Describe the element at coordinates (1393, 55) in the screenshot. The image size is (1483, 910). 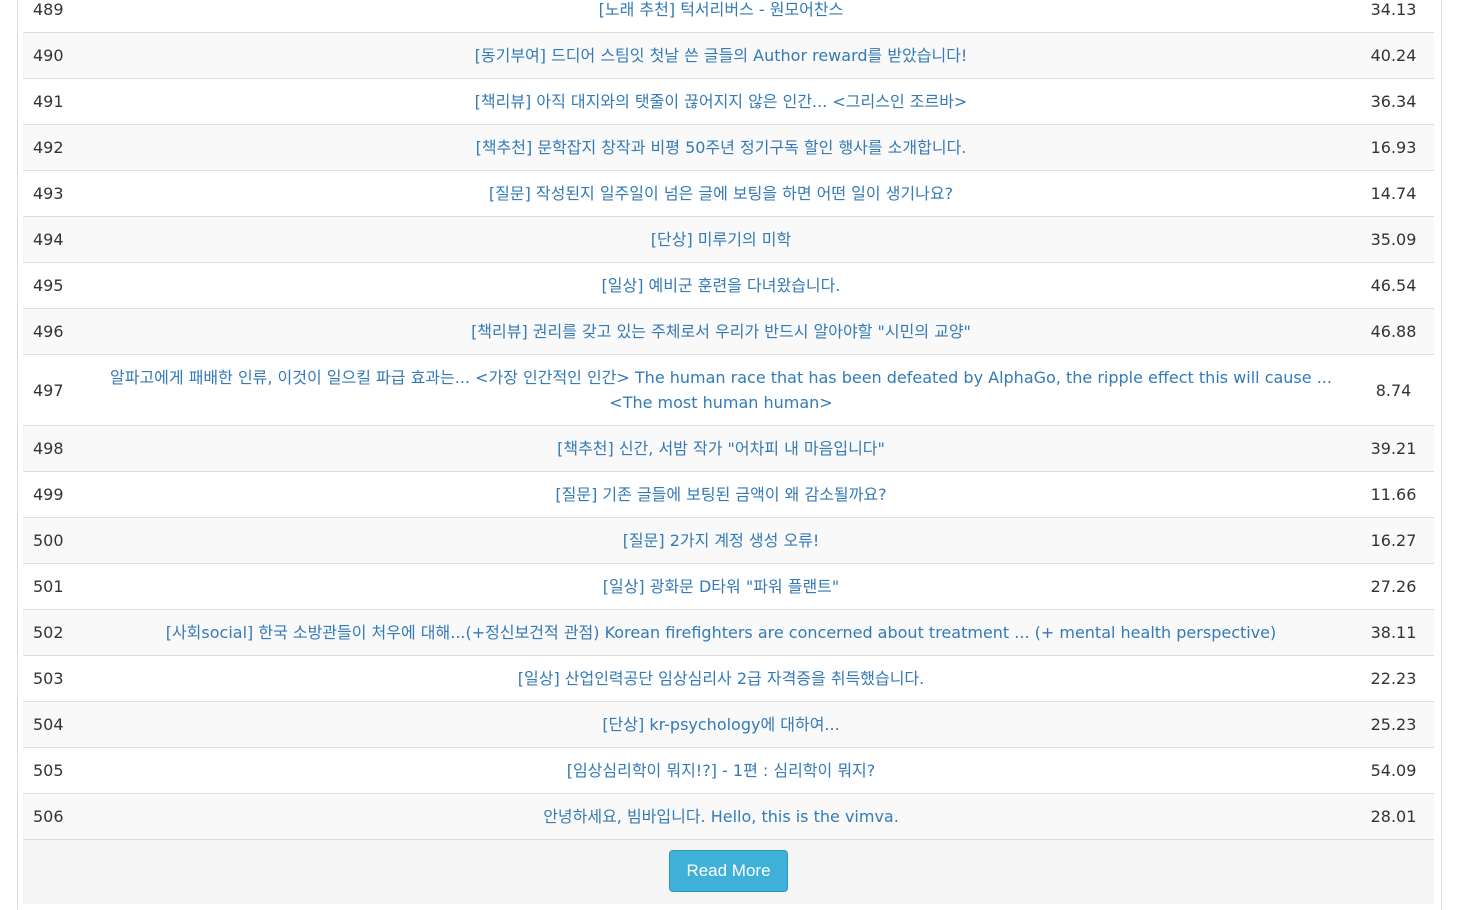
I see `post-score: 40.24` at that location.